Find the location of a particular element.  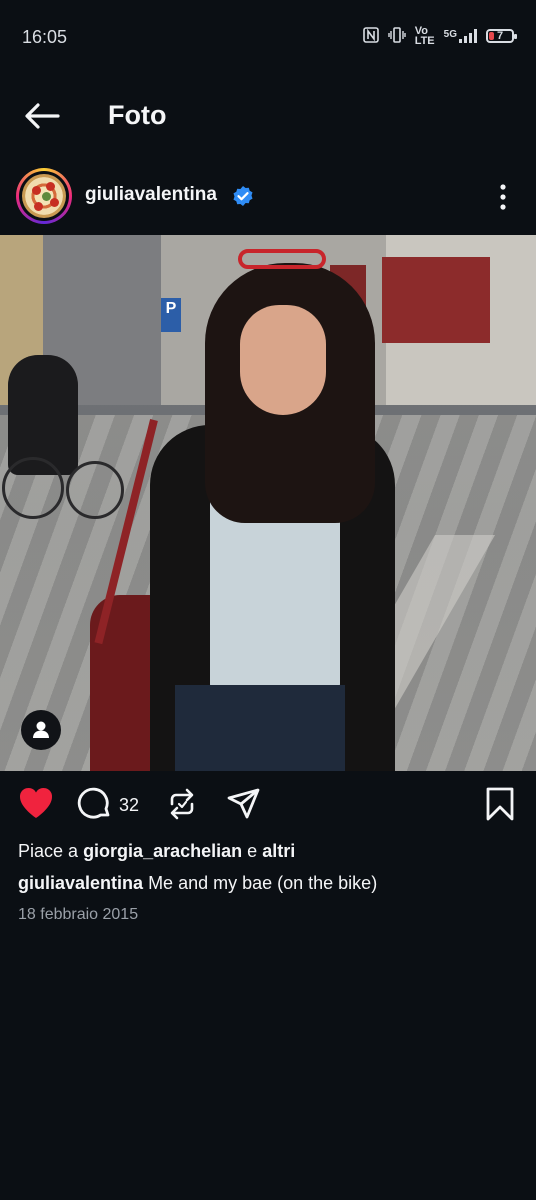

more-vertical-icon is located at coordinates (503, 197).